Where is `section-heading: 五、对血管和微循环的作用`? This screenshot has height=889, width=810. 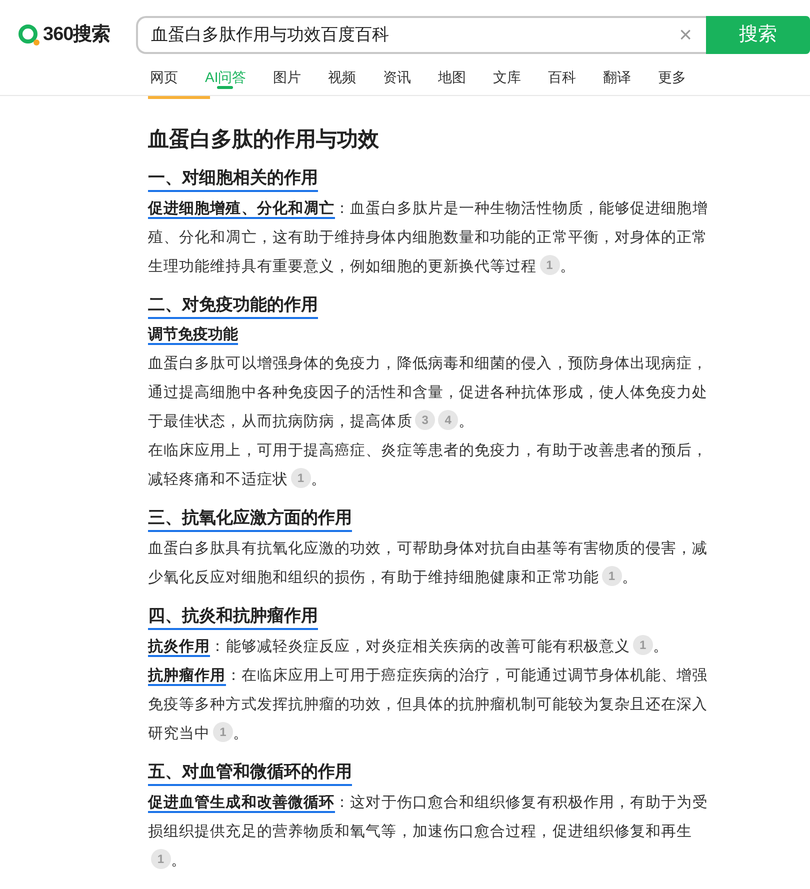 section-heading: 五、对血管和微循环的作用 is located at coordinates (250, 773).